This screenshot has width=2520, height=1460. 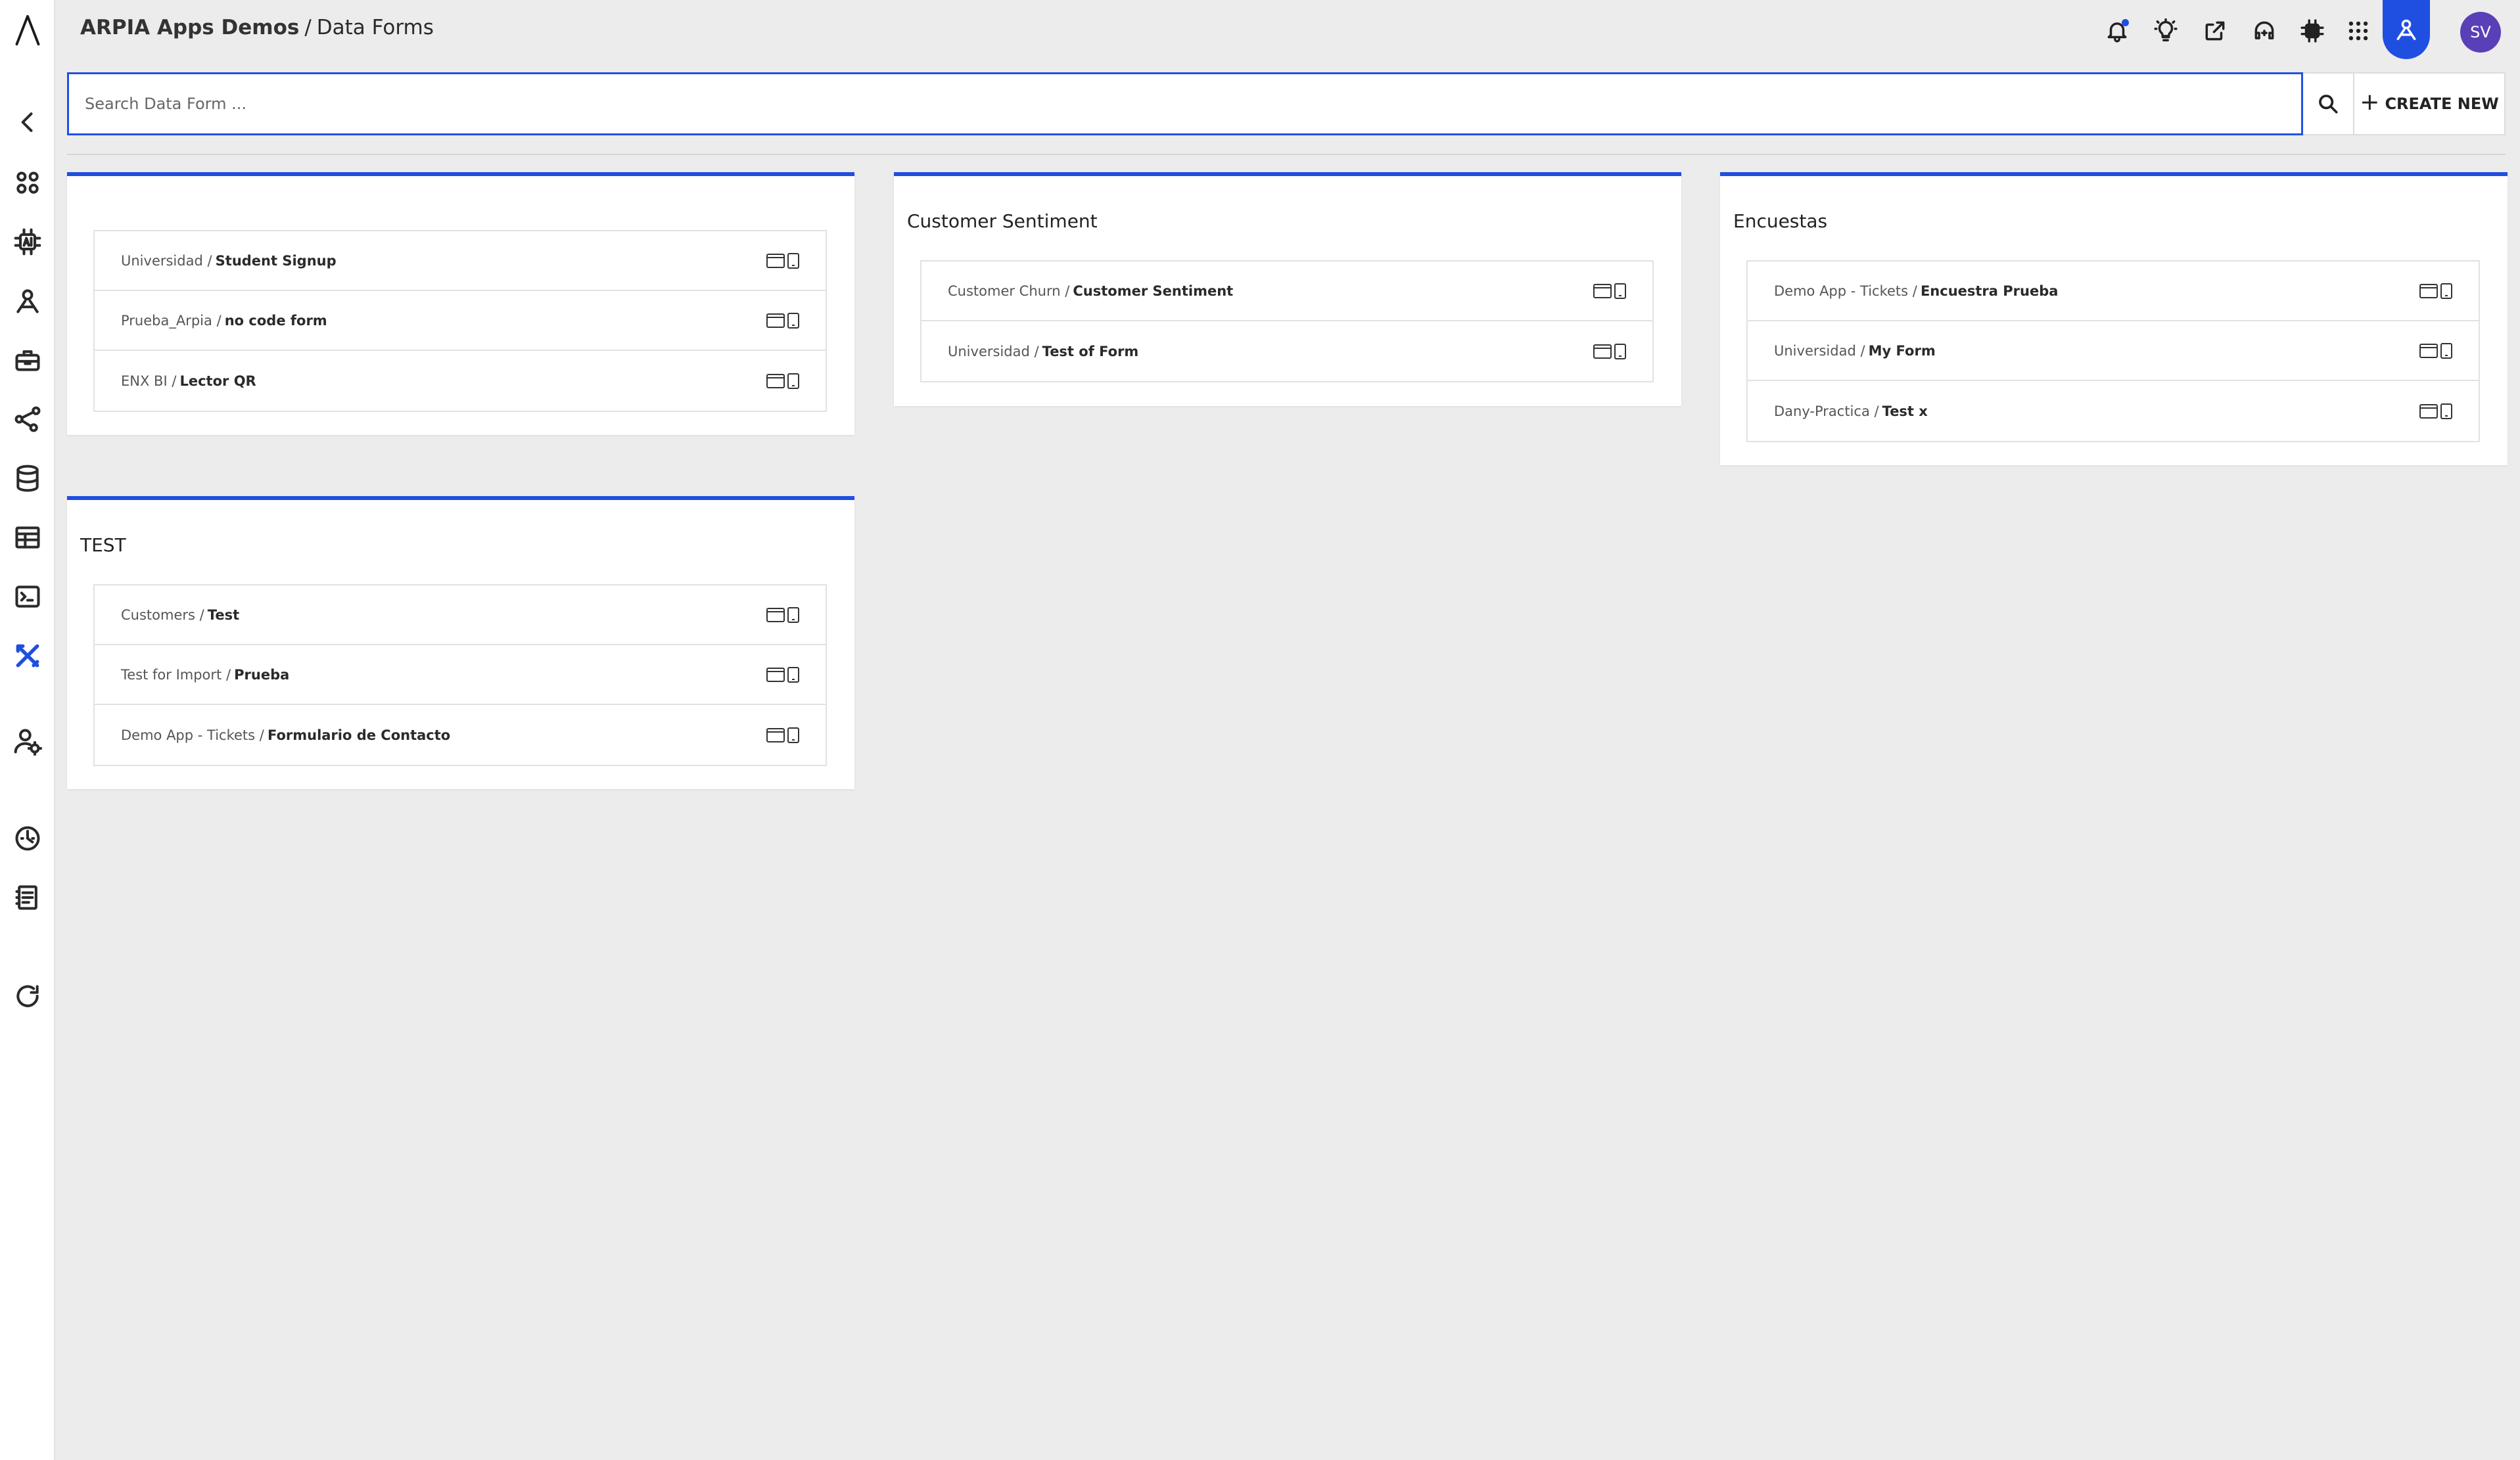 I want to click on database-icon, so click(x=28, y=478).